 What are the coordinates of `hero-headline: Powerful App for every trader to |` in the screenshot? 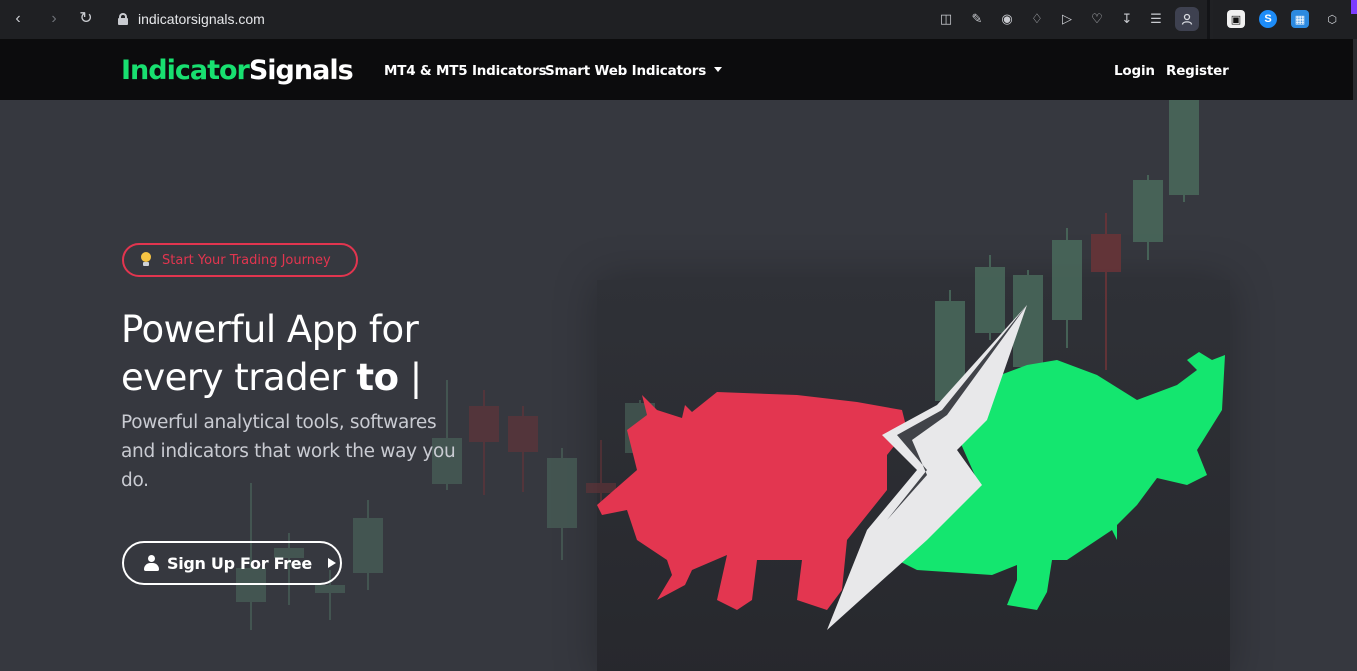 It's located at (271, 354).